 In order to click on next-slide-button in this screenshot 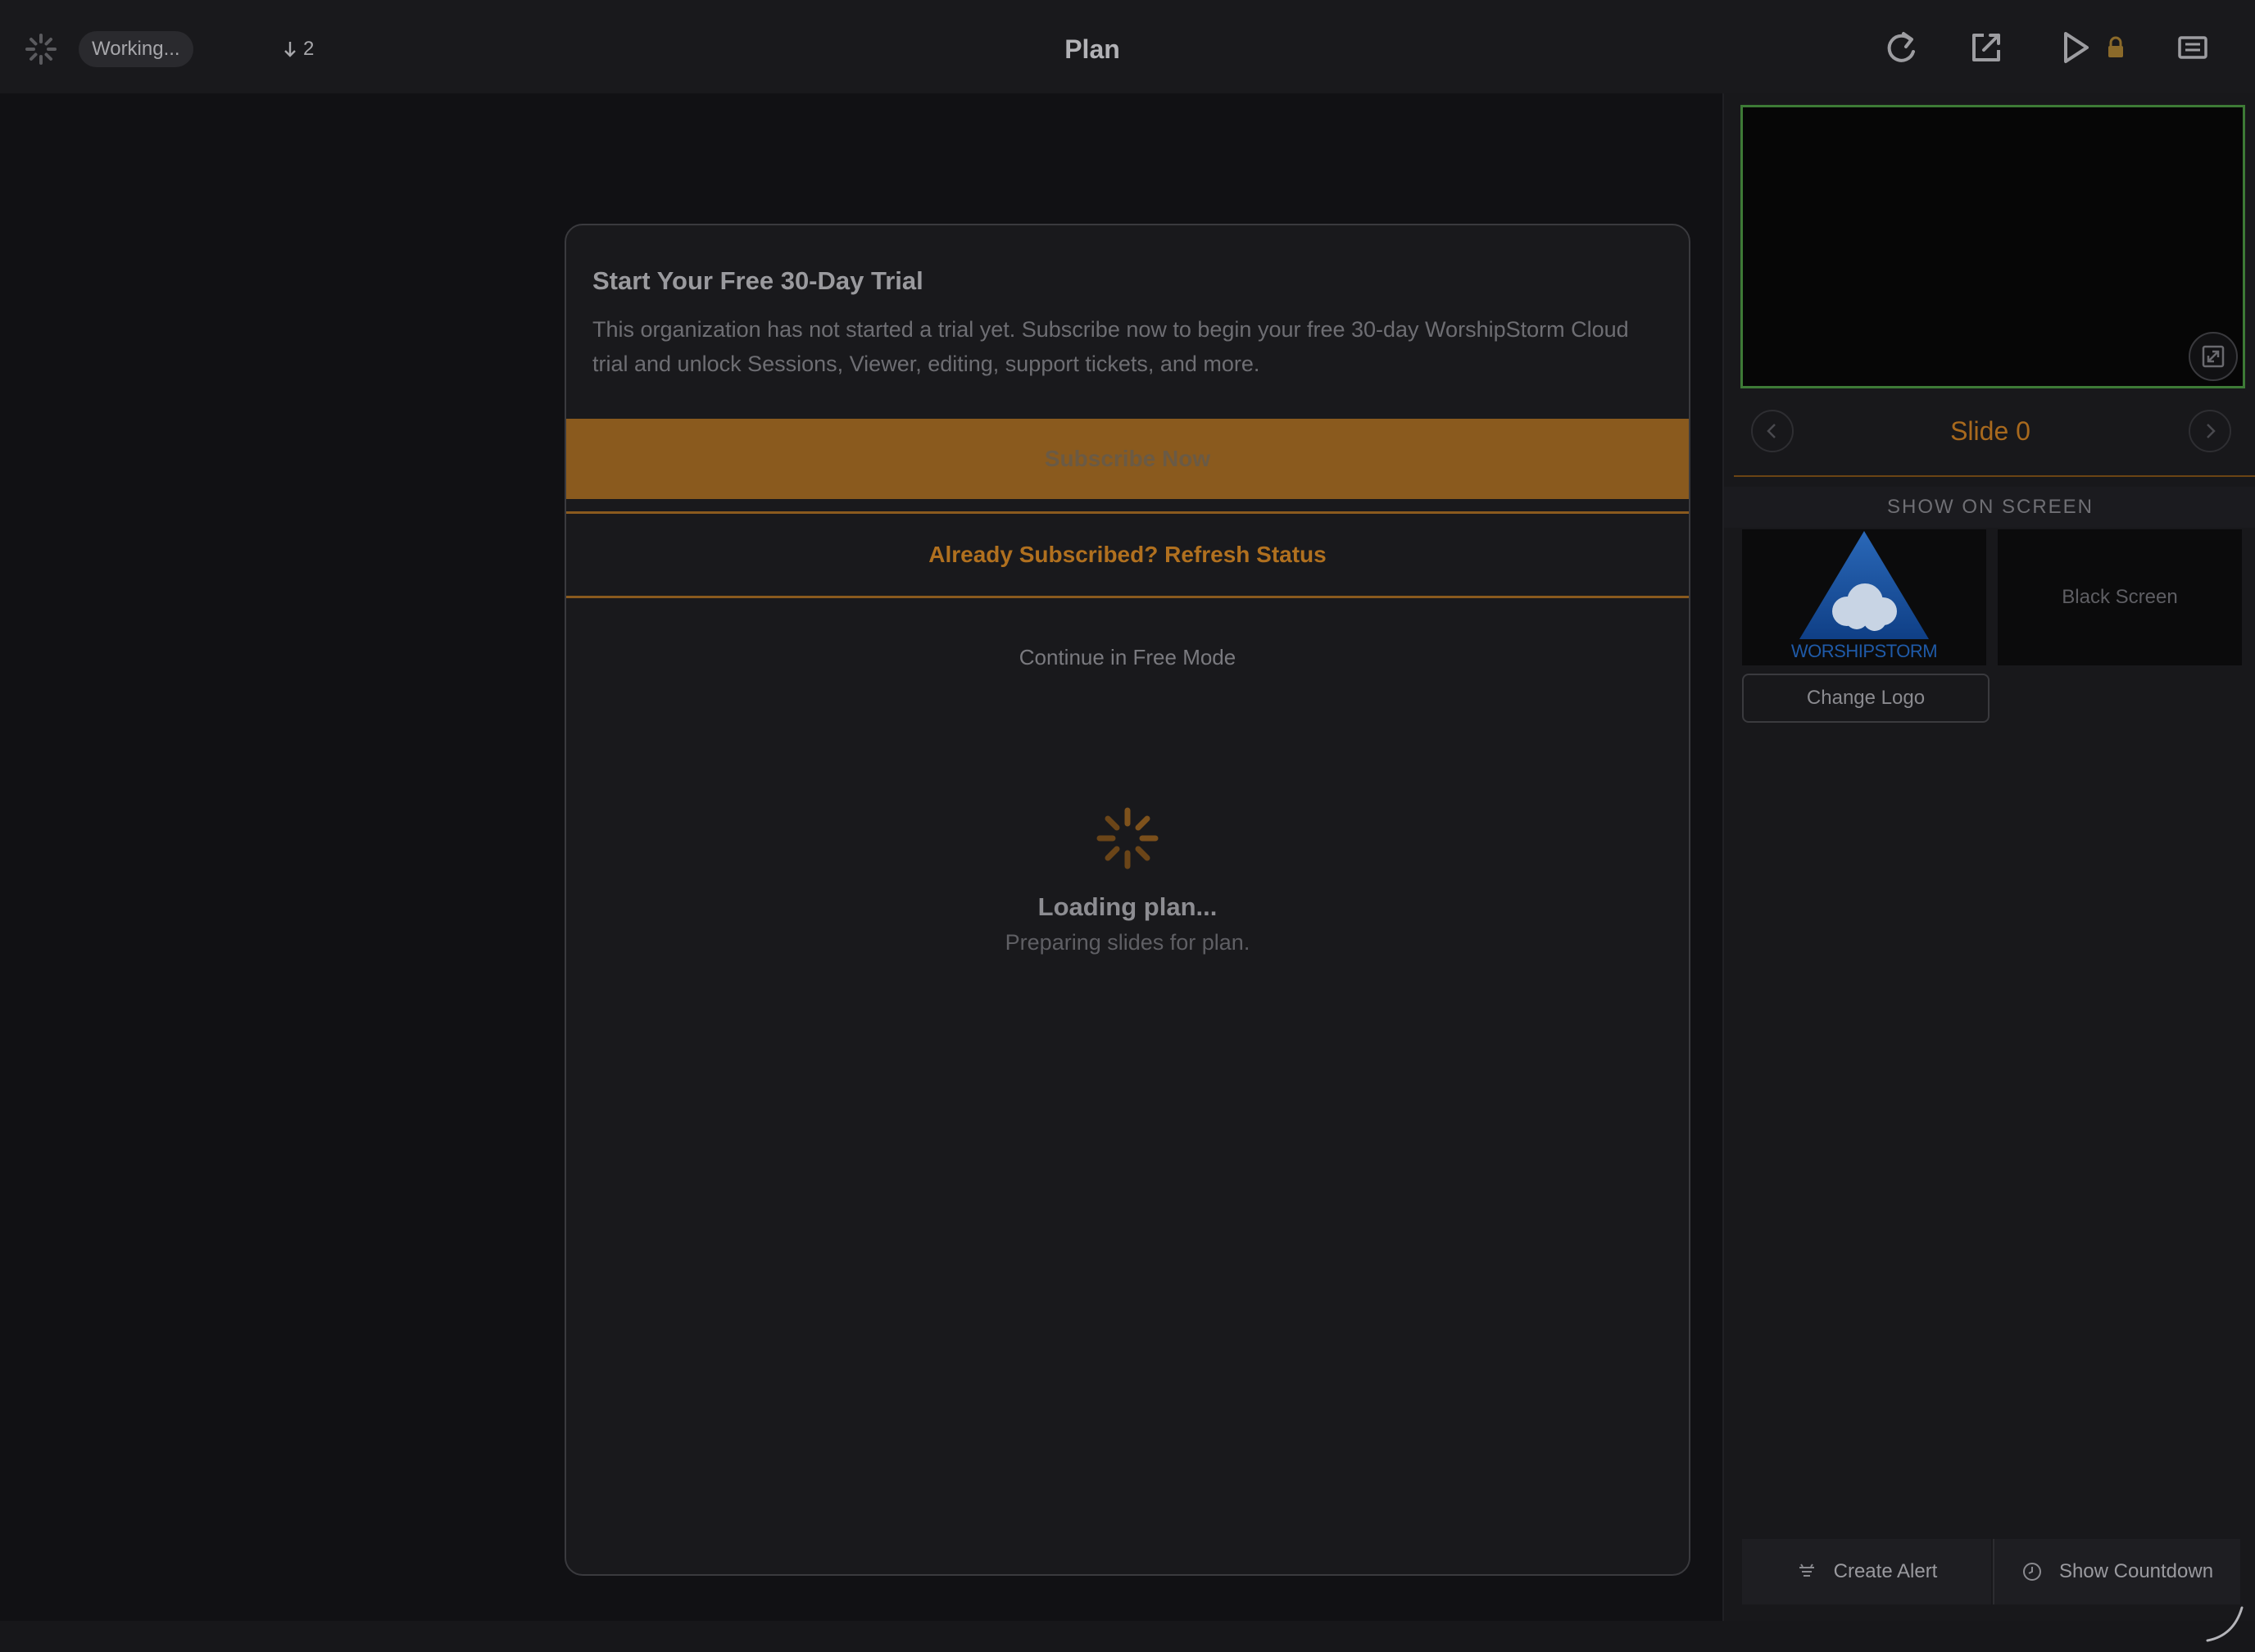, I will do `click(2210, 431)`.